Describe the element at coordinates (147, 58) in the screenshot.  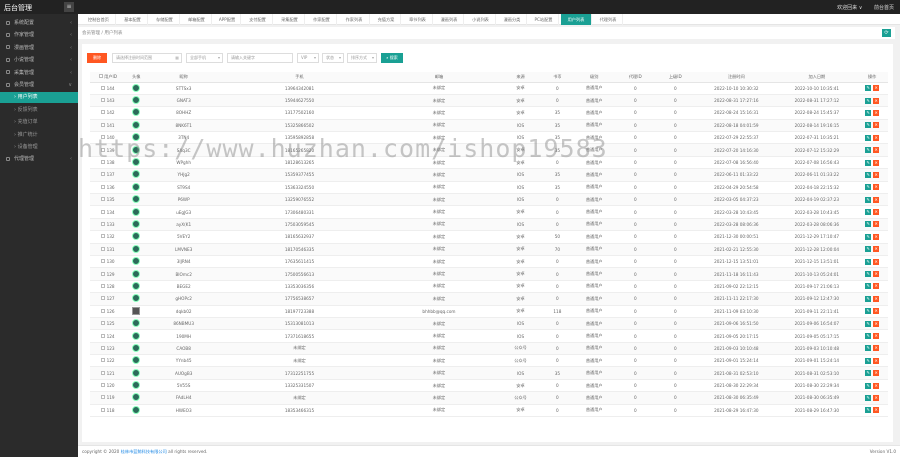
I see `date-range-input: 请选择注册时间范围 ▦` at that location.